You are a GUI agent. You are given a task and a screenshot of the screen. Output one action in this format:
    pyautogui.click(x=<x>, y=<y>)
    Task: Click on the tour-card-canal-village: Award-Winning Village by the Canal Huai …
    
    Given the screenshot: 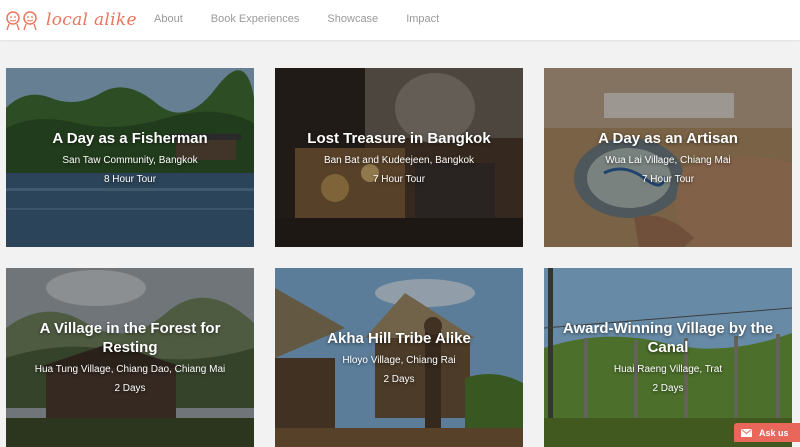 What is the action you would take?
    pyautogui.click(x=668, y=357)
    